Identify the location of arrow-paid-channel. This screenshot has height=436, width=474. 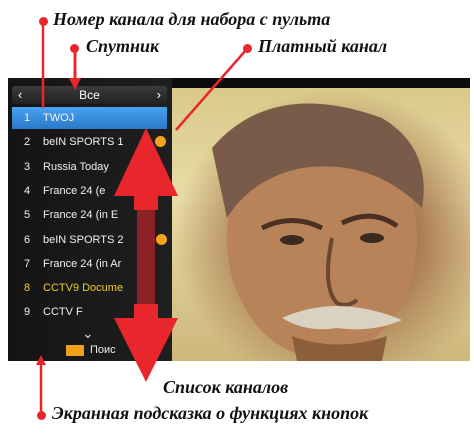
(211, 90).